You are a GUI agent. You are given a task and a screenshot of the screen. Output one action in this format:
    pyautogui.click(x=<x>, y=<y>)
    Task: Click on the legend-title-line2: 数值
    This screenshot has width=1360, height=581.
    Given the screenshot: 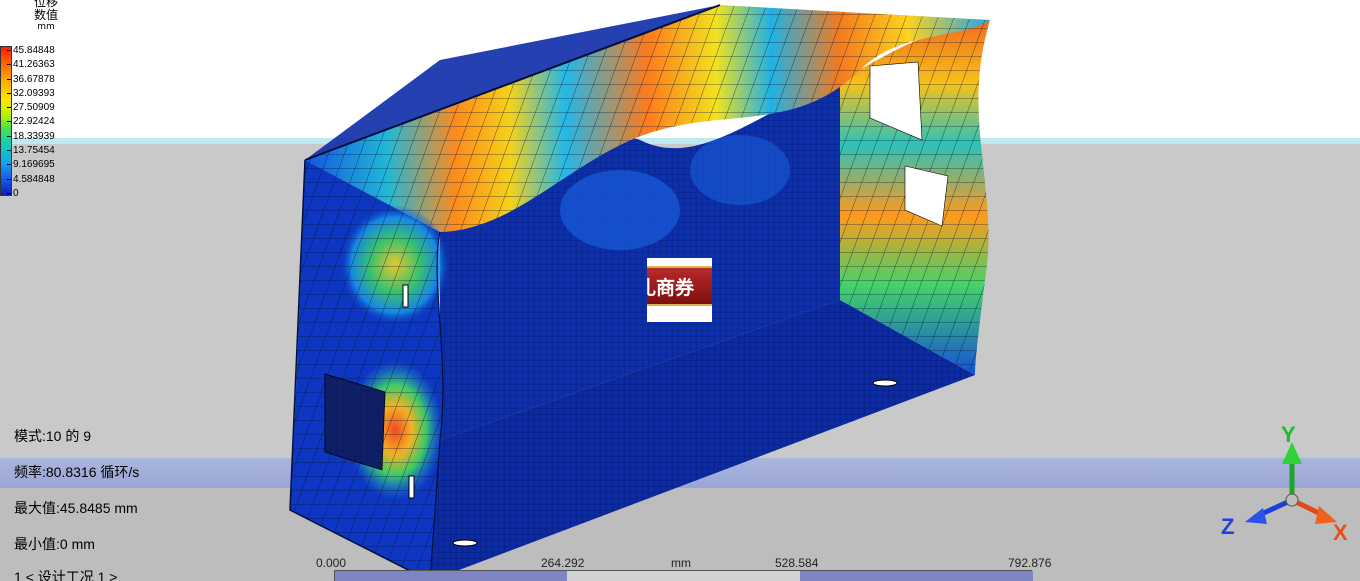 What is the action you would take?
    pyautogui.click(x=45, y=15)
    